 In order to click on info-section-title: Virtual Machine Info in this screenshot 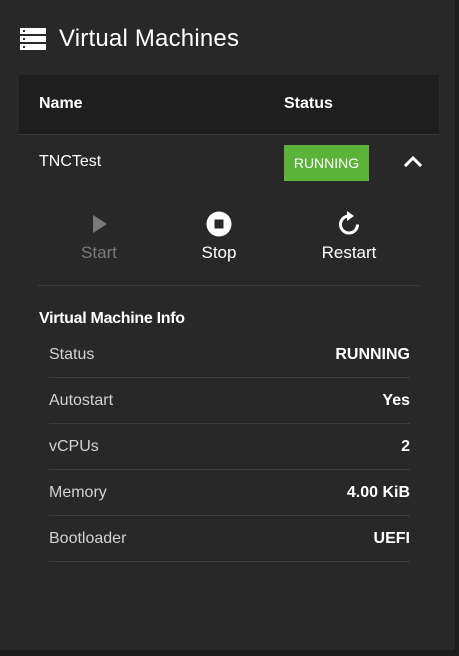, I will do `click(112, 318)`.